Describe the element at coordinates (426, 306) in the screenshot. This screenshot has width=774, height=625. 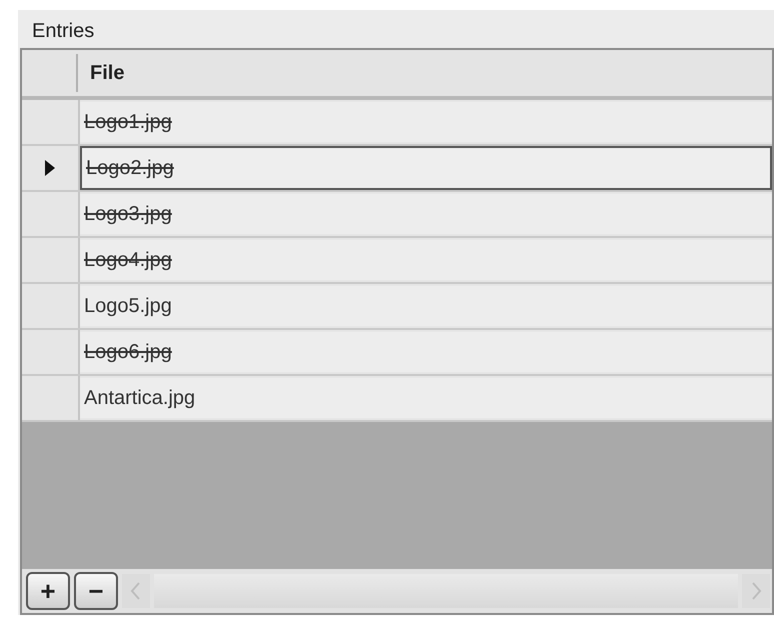
I see `table-cell: Logo5.jpg` at that location.